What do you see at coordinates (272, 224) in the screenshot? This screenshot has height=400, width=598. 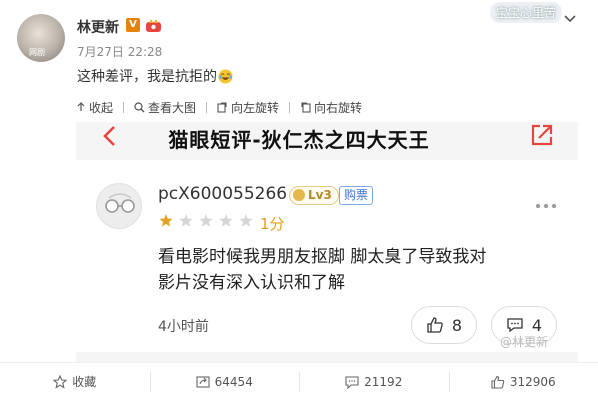 I see `review-score: 1分` at bounding box center [272, 224].